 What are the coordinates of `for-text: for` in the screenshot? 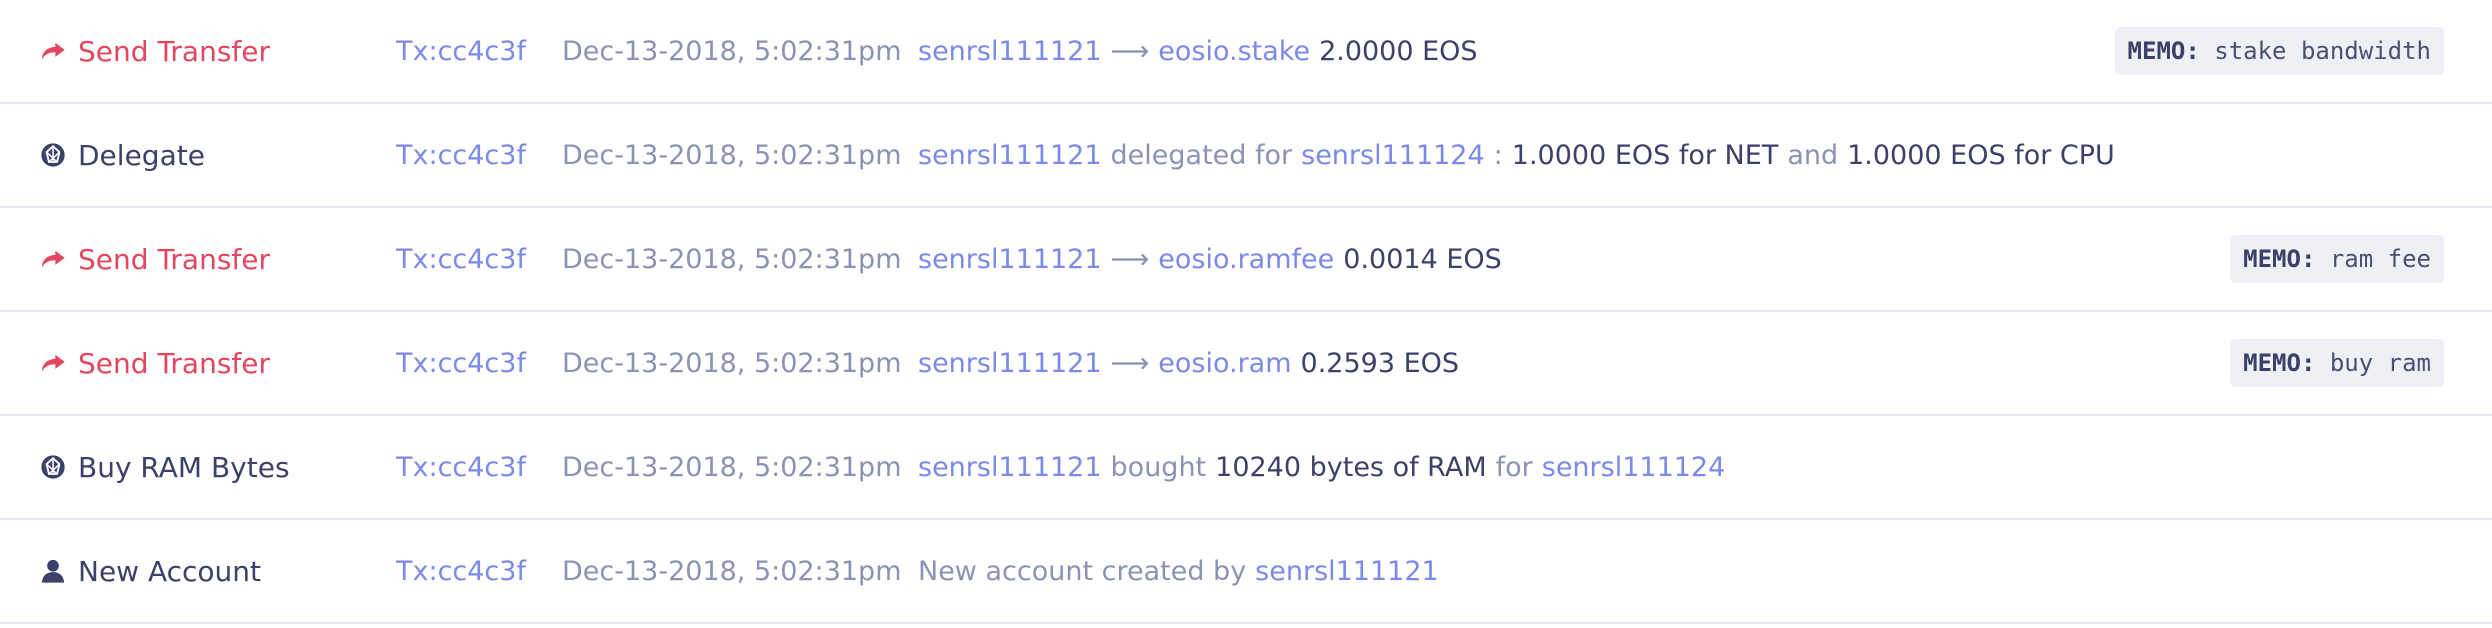 It's located at (1514, 467).